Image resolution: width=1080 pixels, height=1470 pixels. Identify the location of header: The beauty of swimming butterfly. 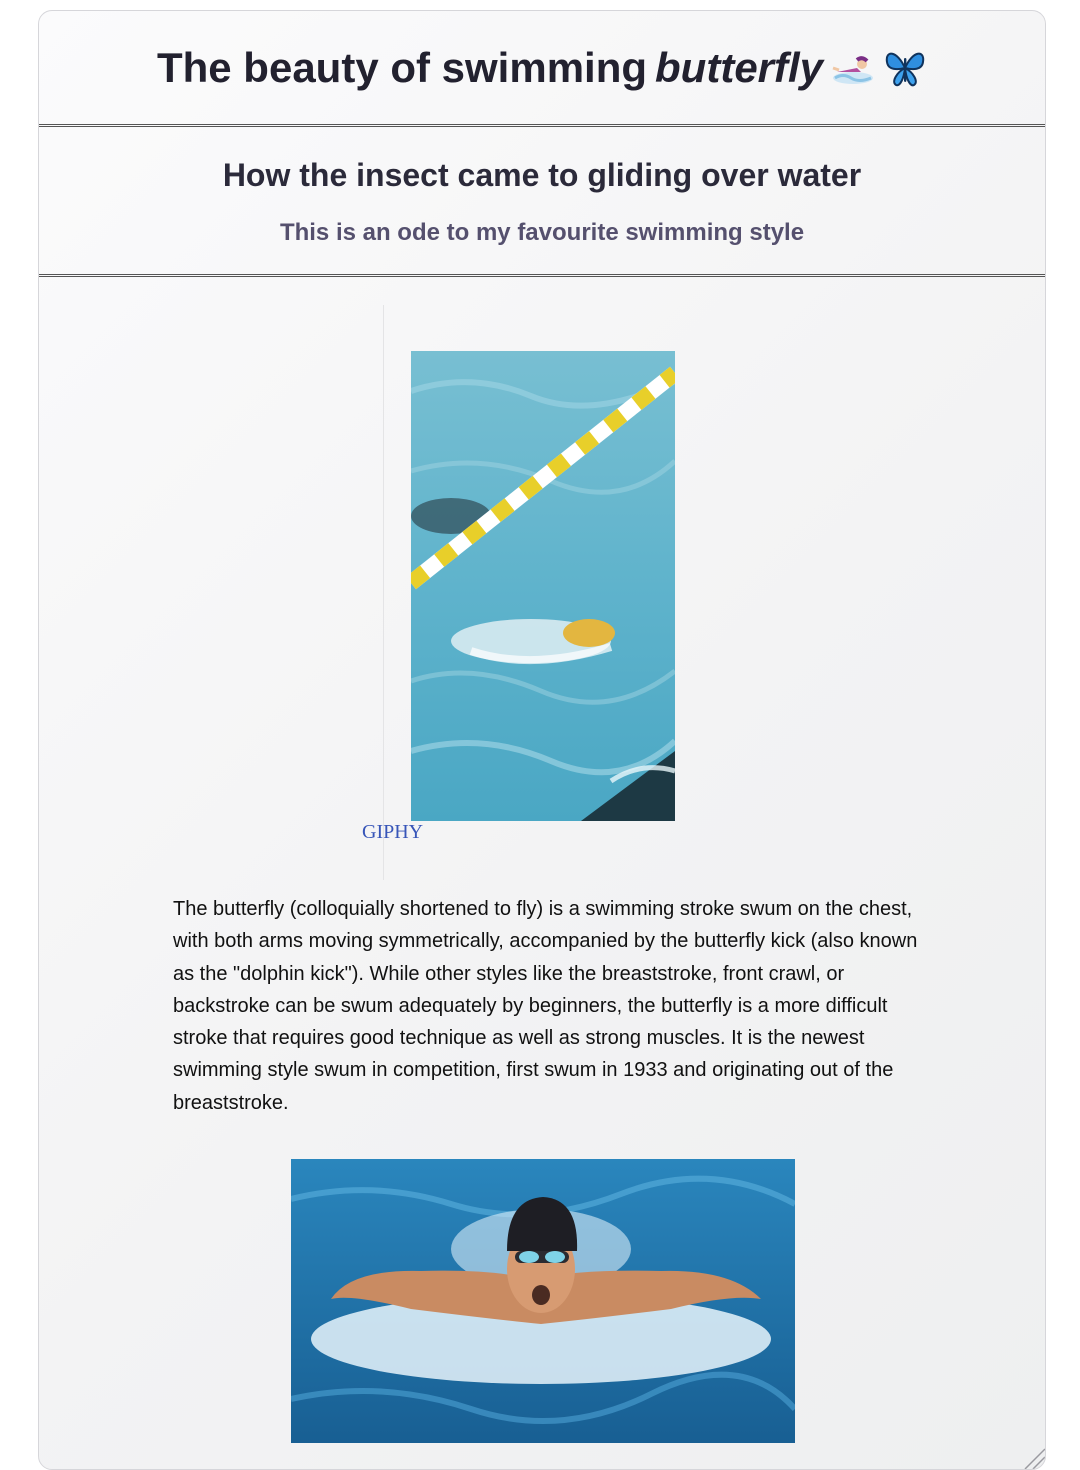
(542, 69).